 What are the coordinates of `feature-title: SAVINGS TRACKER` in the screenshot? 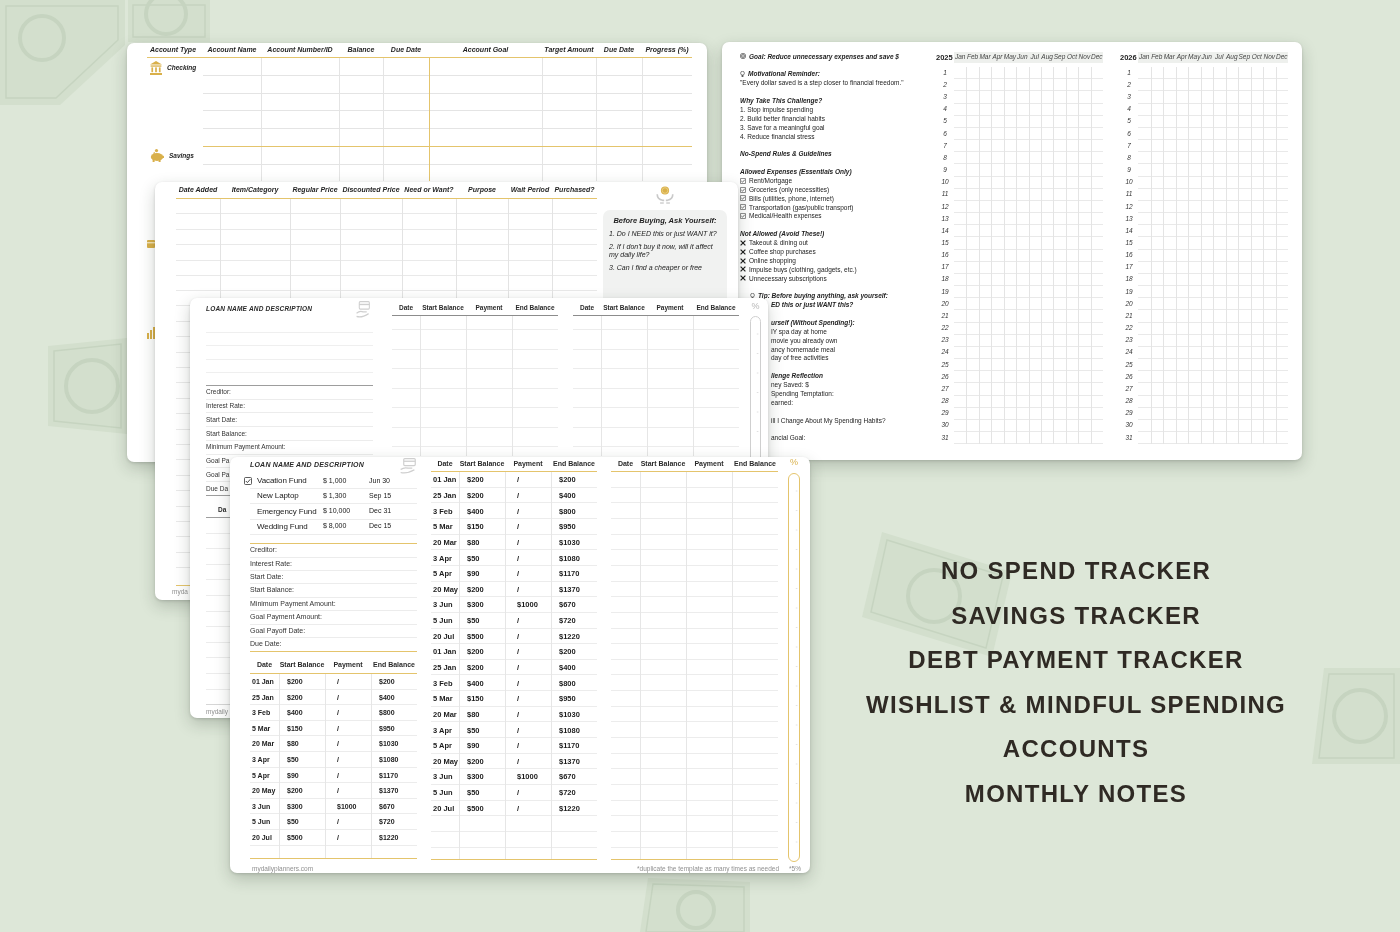 It's located at (1076, 615).